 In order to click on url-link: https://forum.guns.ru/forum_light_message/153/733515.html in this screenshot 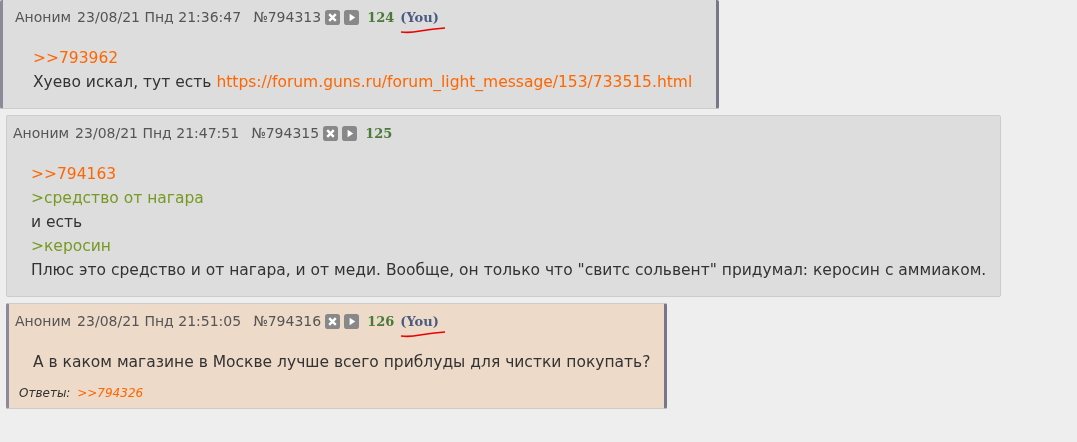, I will do `click(454, 82)`.